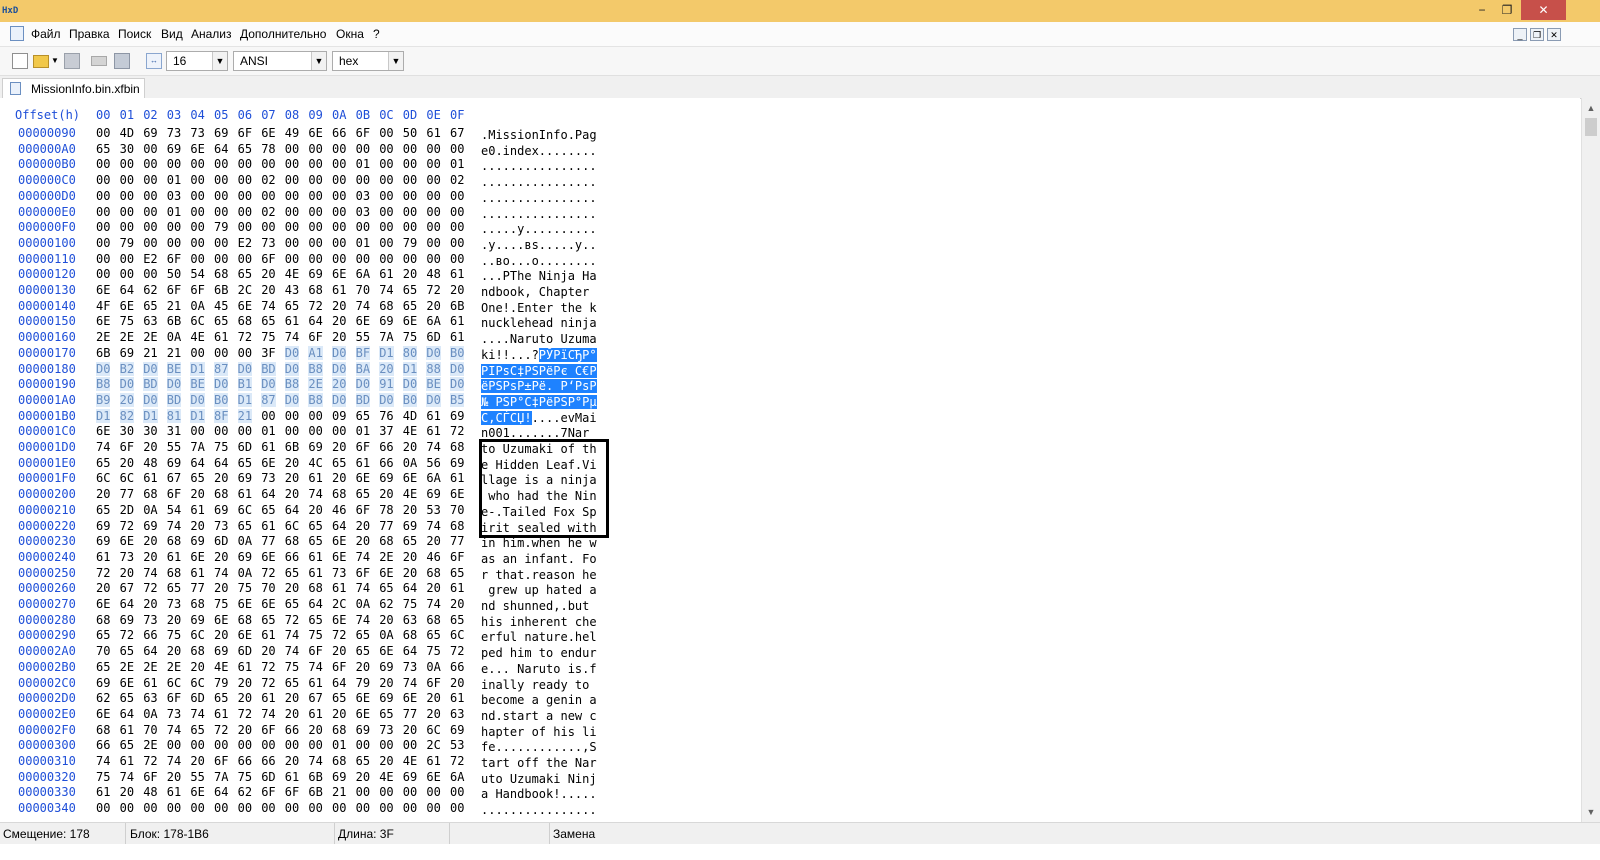  I want to click on hex-byte: 7A, so click(386, 337).